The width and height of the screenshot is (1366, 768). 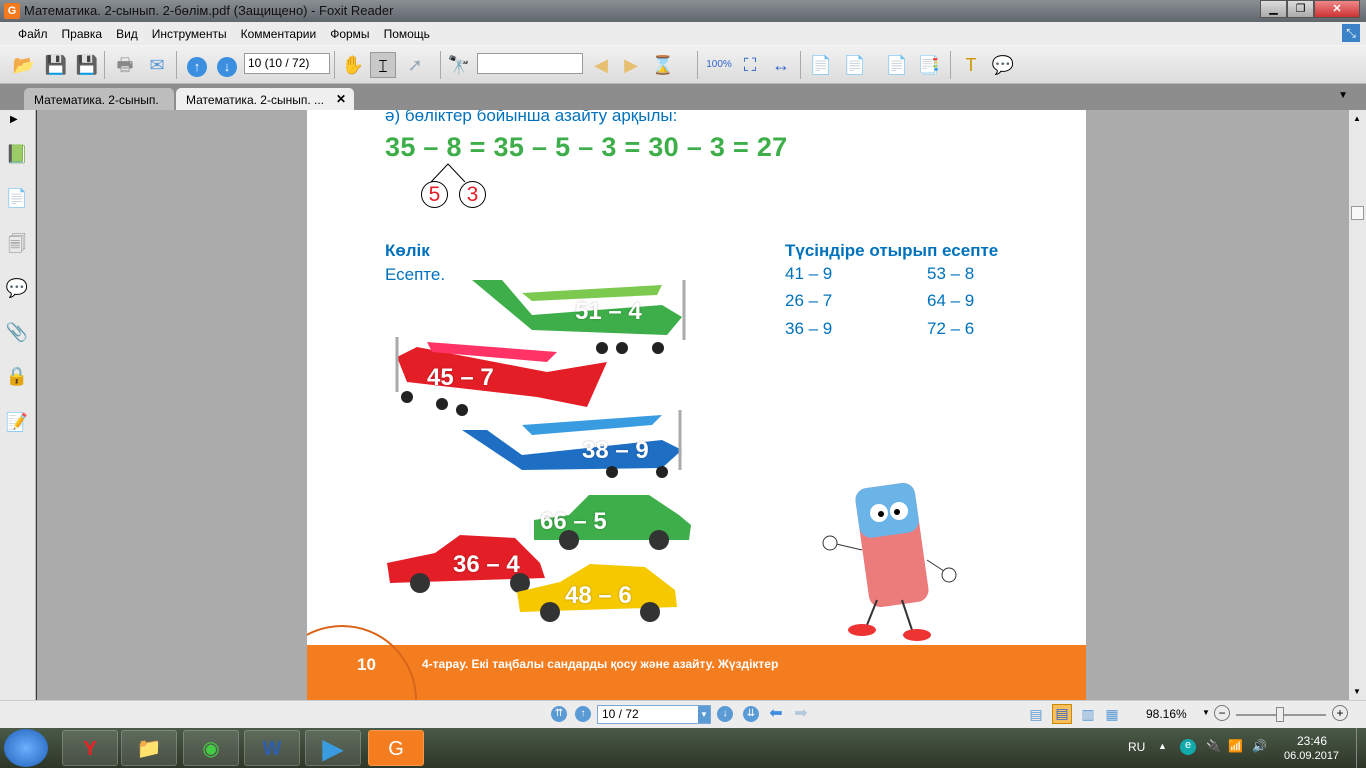 What do you see at coordinates (125, 65) in the screenshot?
I see `print-icon: 🖶` at bounding box center [125, 65].